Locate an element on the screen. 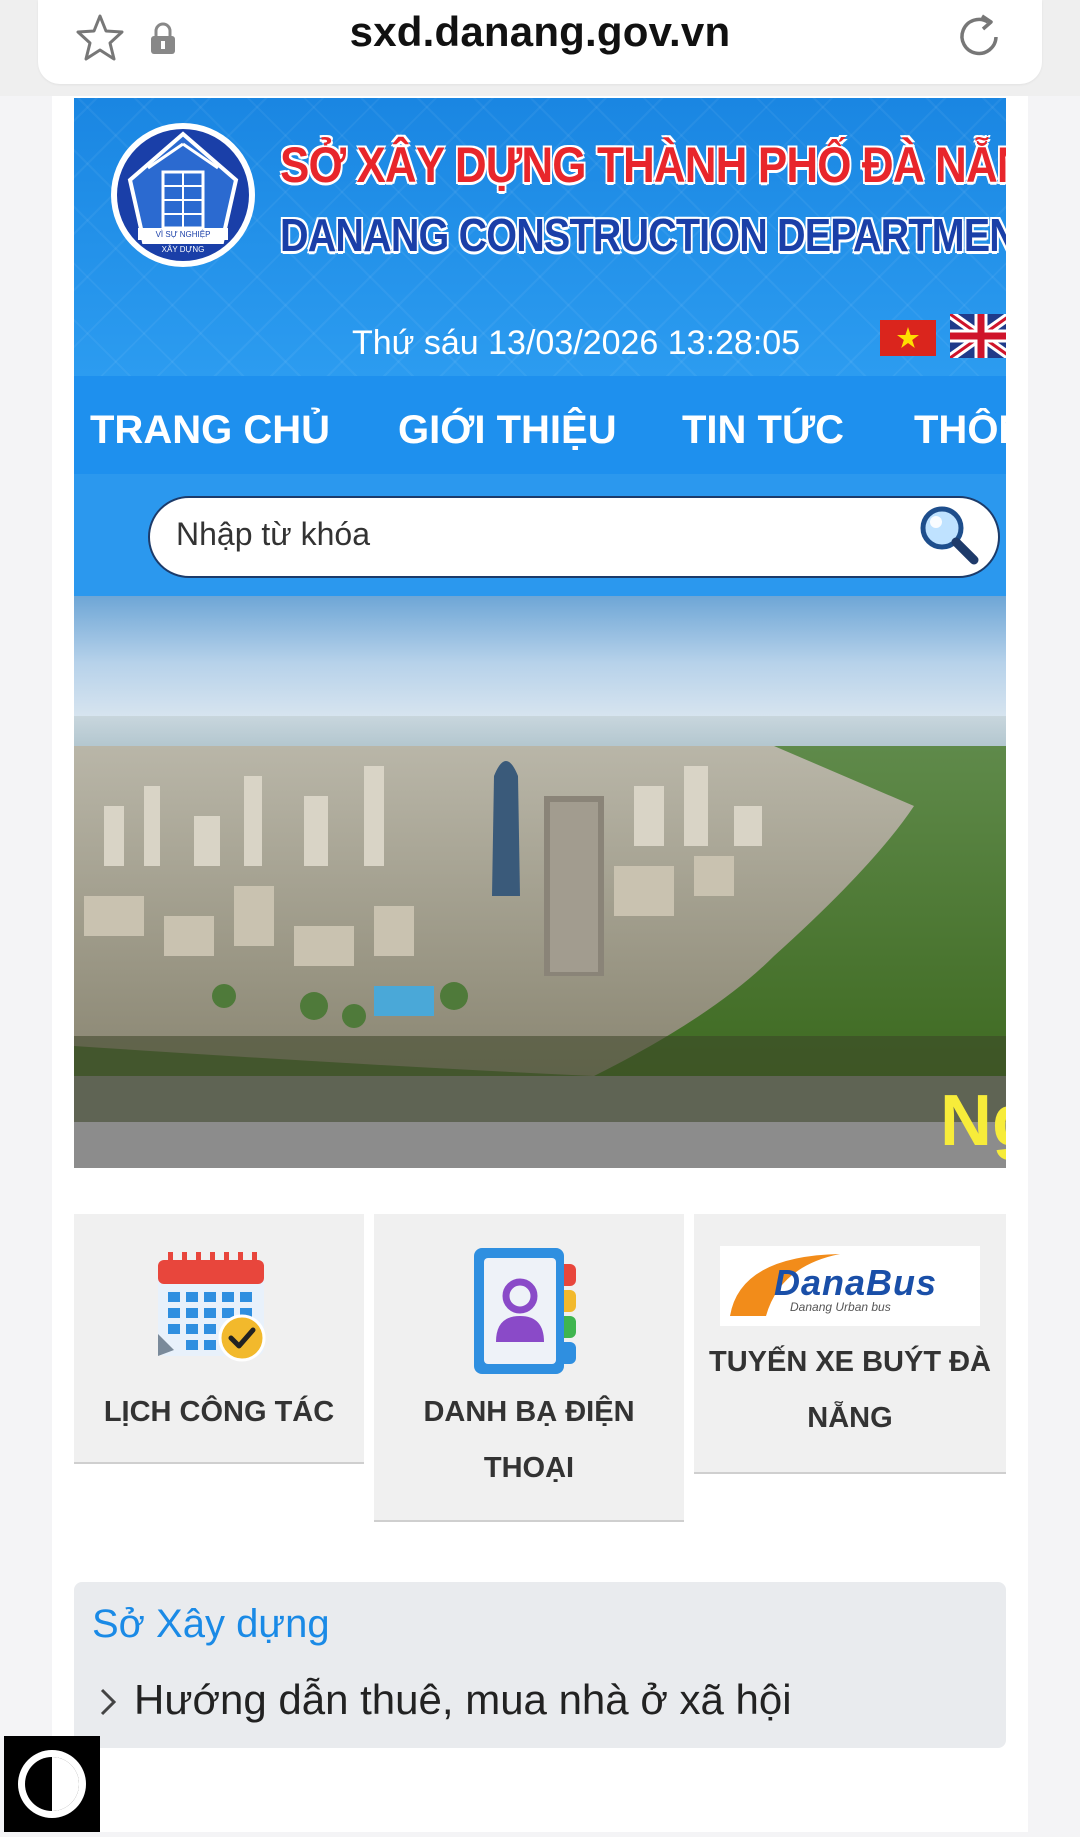 This screenshot has width=1080, height=1837. hero-footer-bar is located at coordinates (540, 1145).